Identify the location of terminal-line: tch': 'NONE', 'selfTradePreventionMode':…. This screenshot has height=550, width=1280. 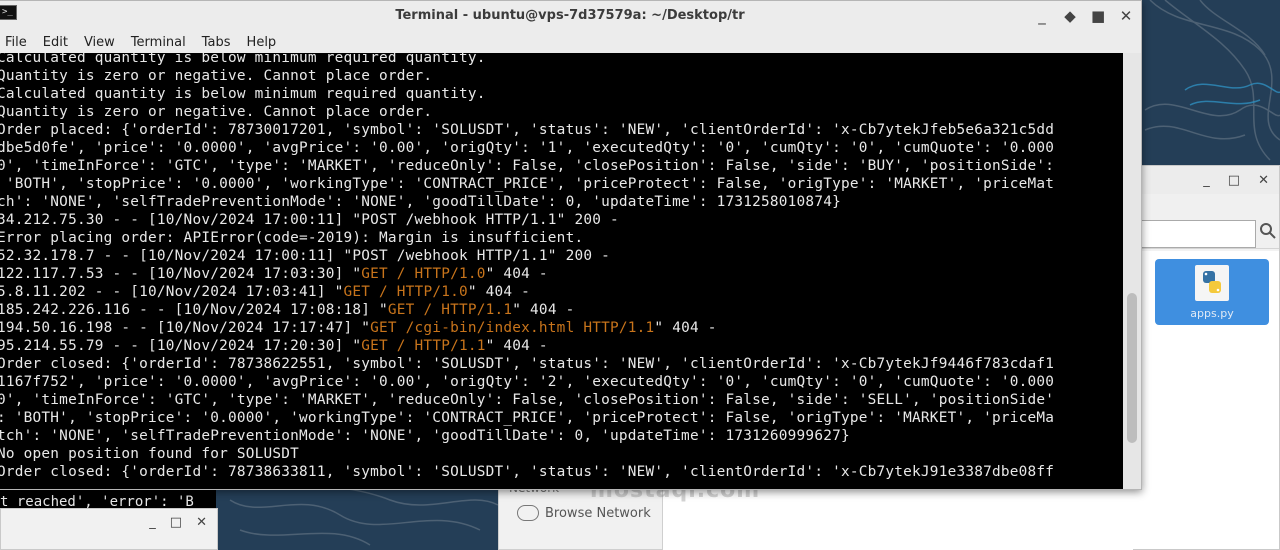
(425, 436).